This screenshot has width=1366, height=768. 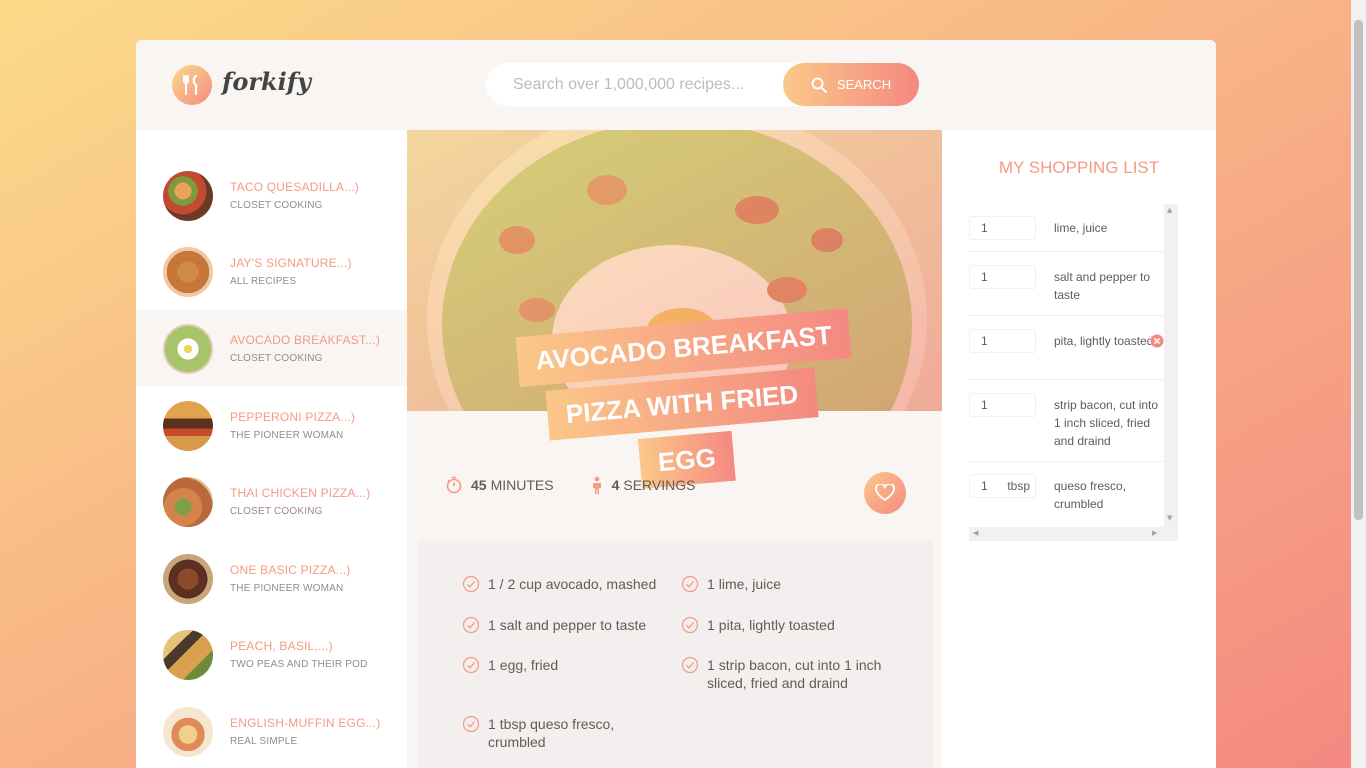 I want to click on vertical-scrollbar: ▲ ▼, so click(x=1171, y=365).